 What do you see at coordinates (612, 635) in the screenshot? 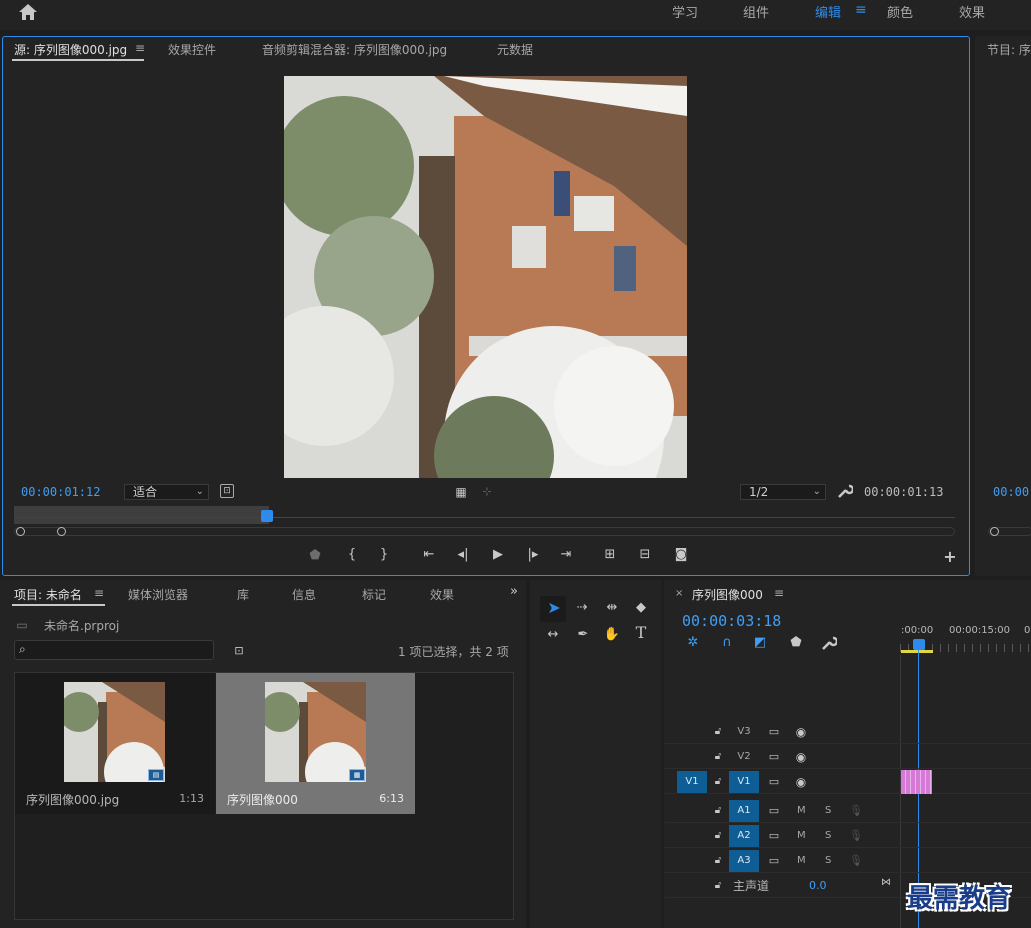
I see `hand-tool-icon: ✋` at bounding box center [612, 635].